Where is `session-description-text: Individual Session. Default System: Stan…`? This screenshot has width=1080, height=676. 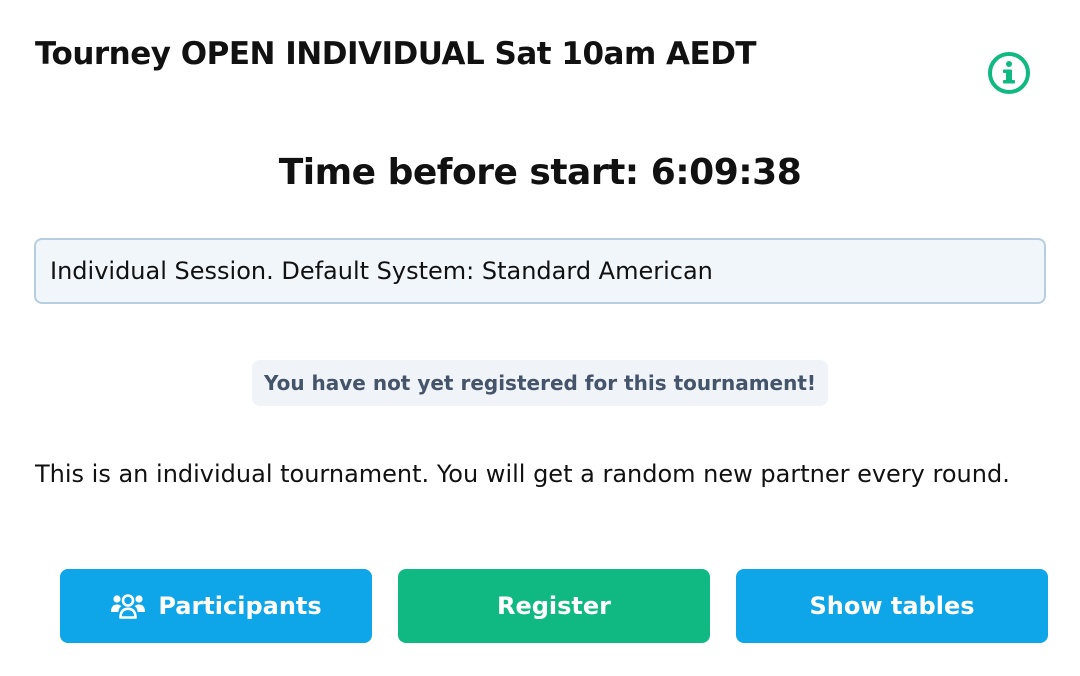
session-description-text: Individual Session. Default System: Stan… is located at coordinates (381, 271).